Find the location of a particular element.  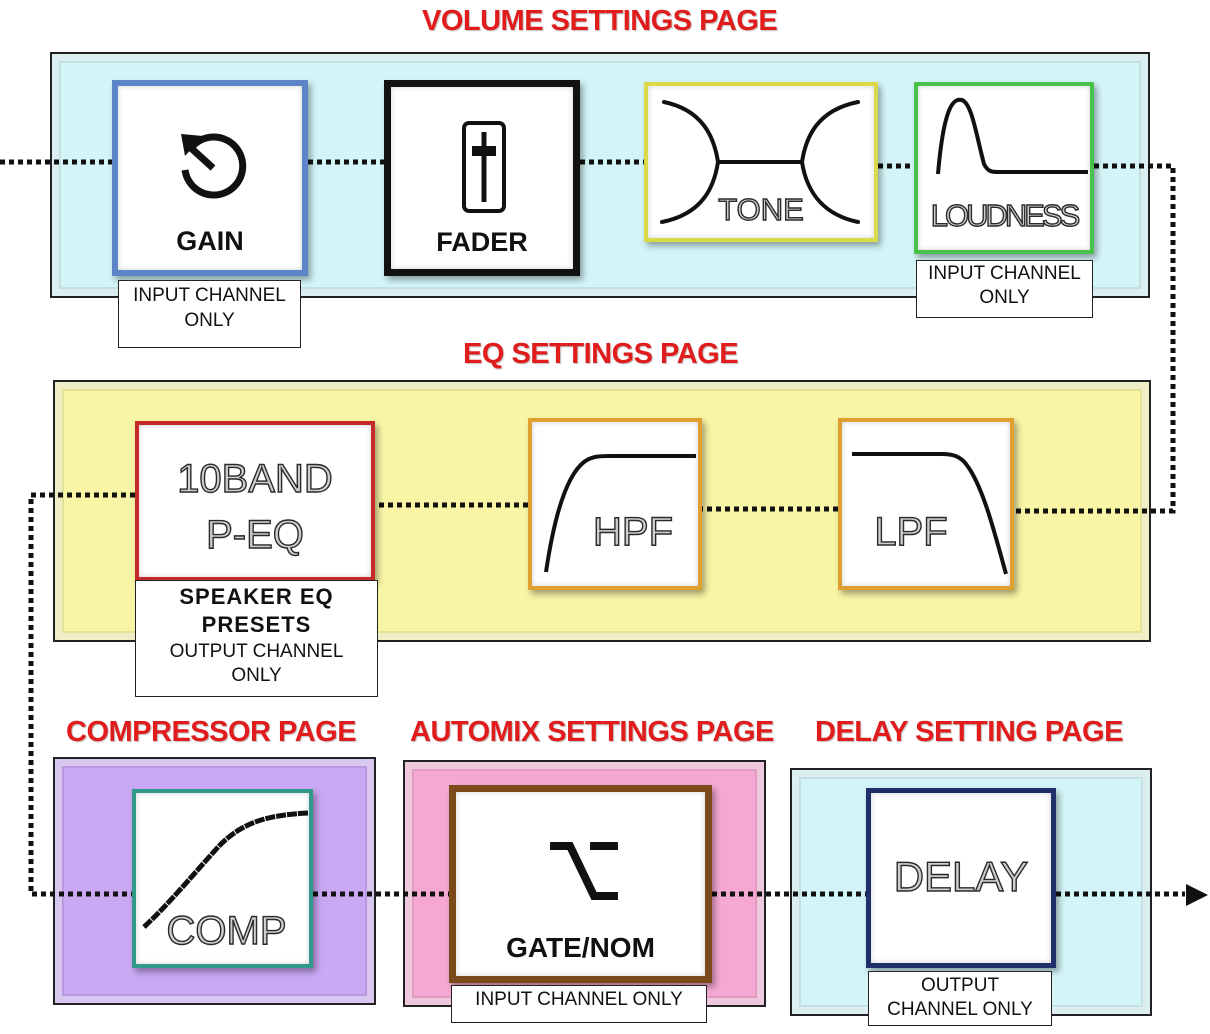

output-arrow-icon is located at coordinates (1197, 895).